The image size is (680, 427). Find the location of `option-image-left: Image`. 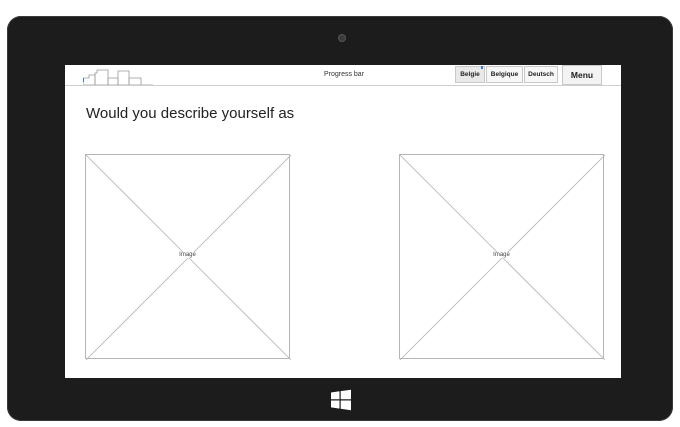

option-image-left: Image is located at coordinates (188, 257).